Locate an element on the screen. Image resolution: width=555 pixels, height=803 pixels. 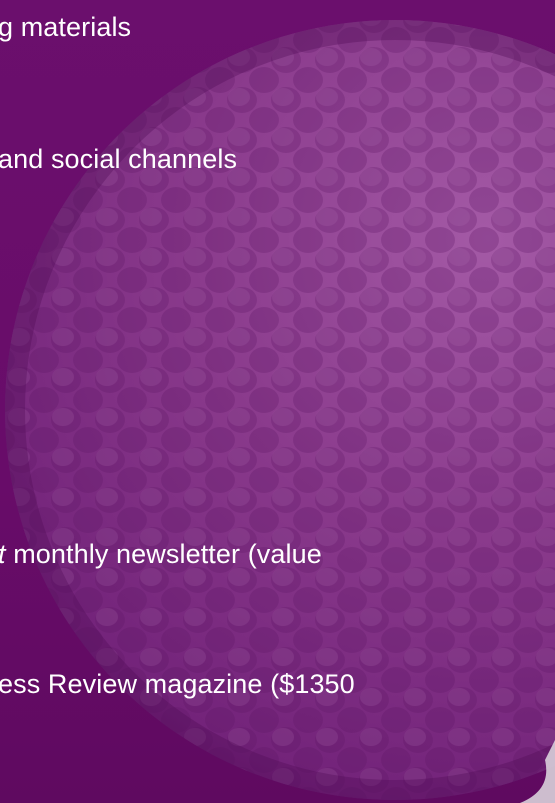
text-line-3: t monthly newsletter (value is located at coordinates (161, 554).